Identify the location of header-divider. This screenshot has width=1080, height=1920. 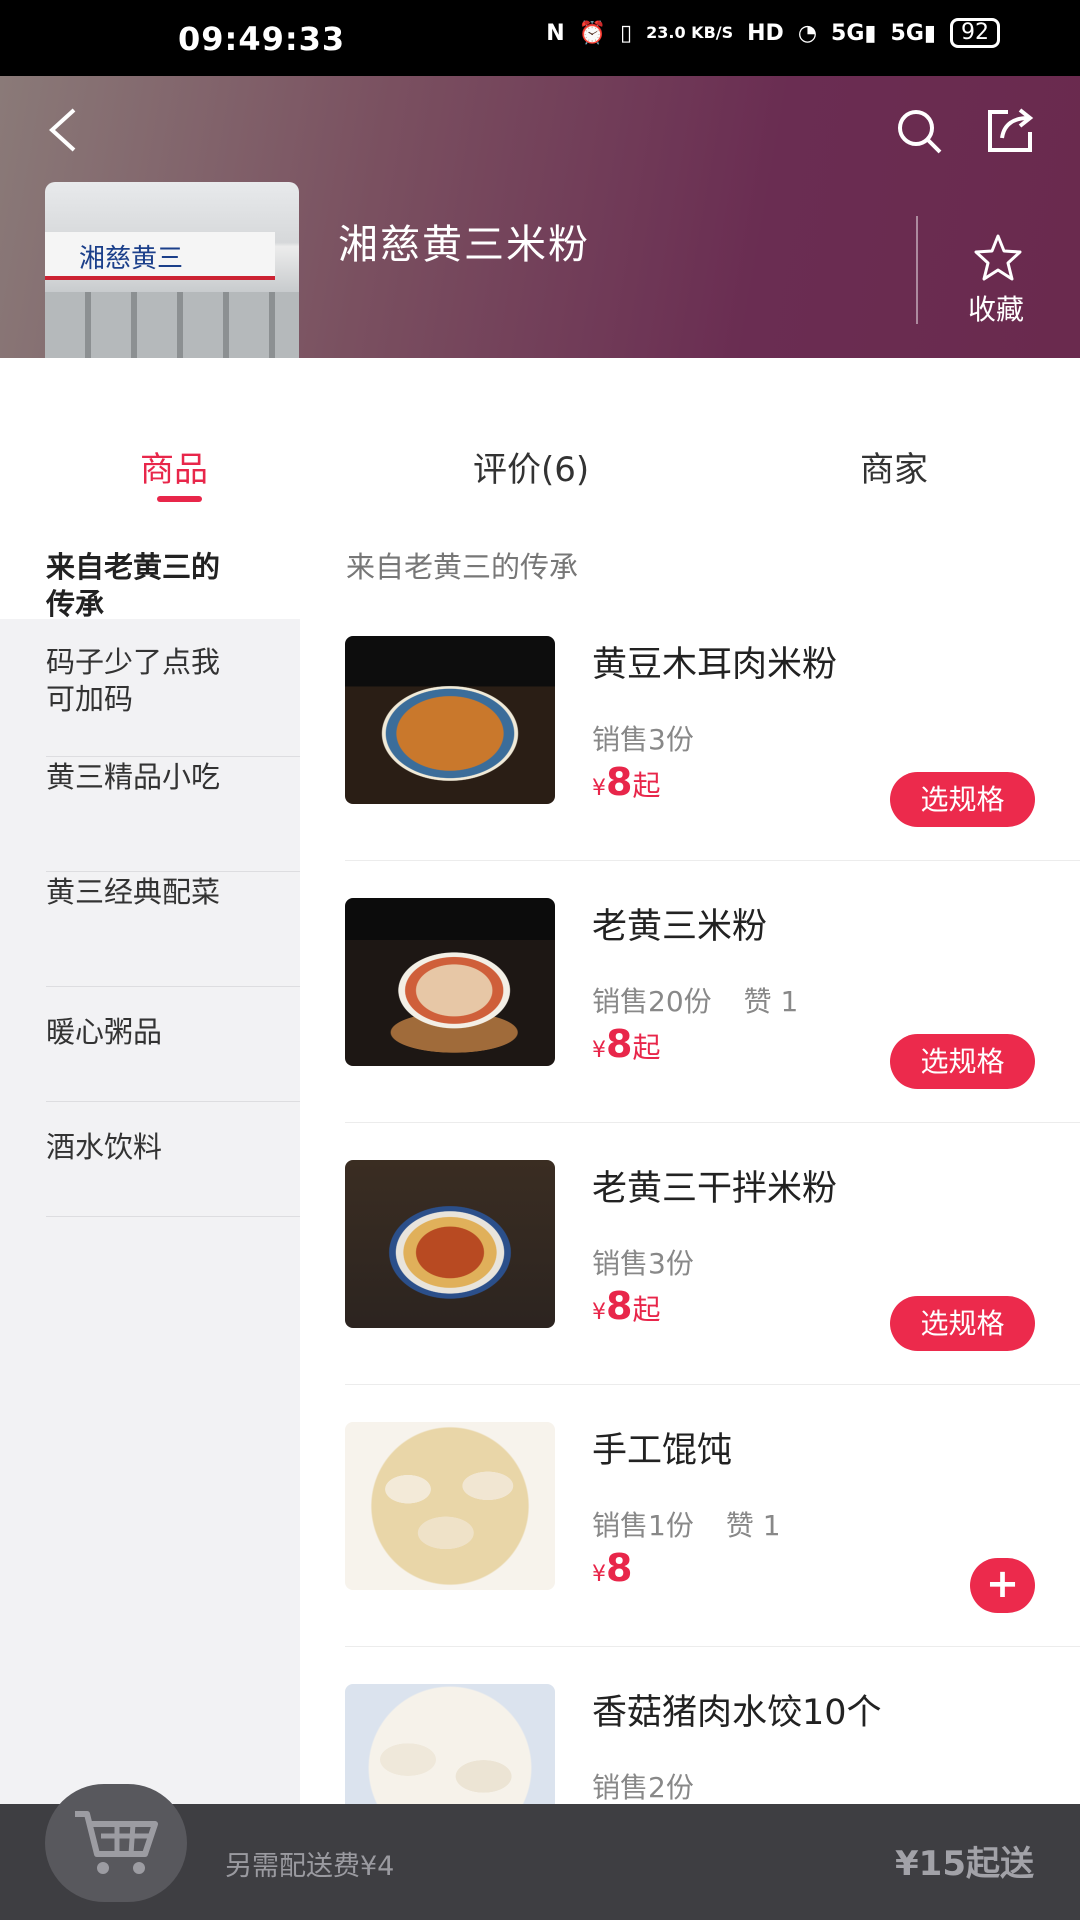
(917, 270).